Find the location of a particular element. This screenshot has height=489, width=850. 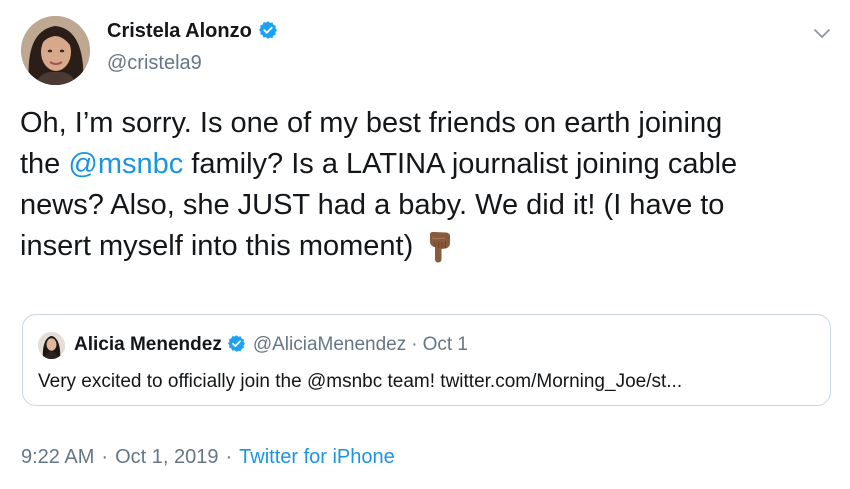

author-handle: @cristela9 is located at coordinates (154, 63).